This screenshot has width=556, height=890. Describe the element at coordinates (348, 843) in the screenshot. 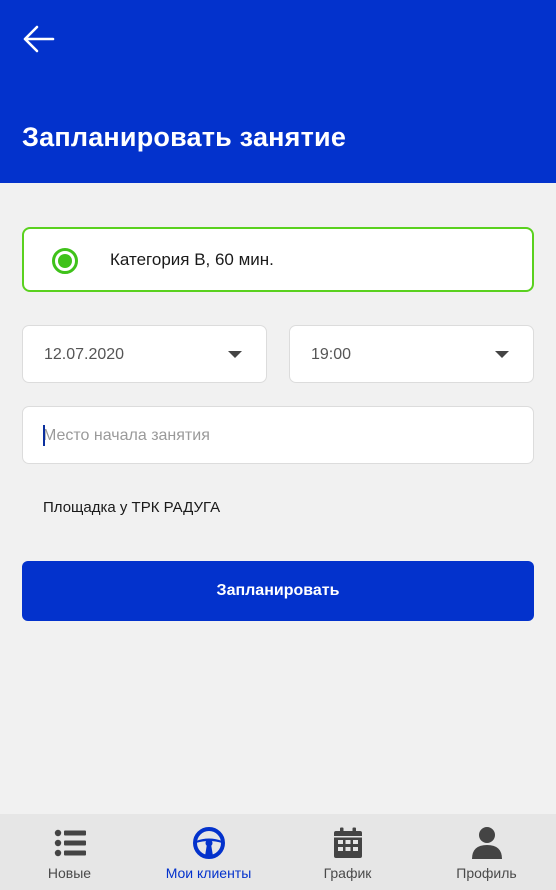

I see `calendar-icon` at that location.